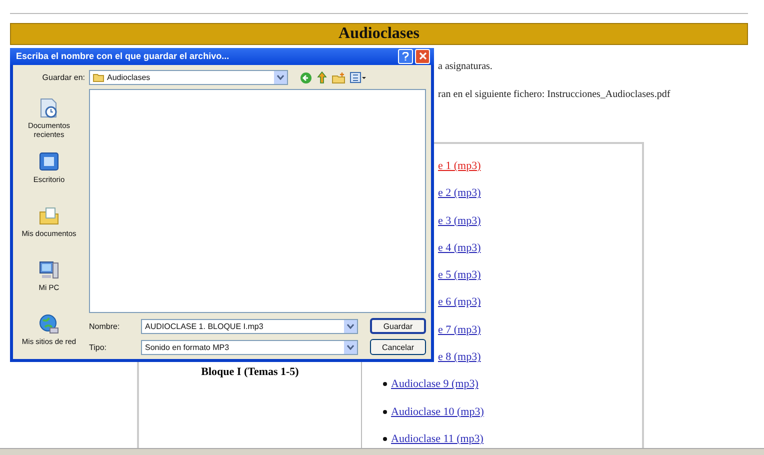  Describe the element at coordinates (63, 77) in the screenshot. I see `save-in-label: Guardar en:` at that location.